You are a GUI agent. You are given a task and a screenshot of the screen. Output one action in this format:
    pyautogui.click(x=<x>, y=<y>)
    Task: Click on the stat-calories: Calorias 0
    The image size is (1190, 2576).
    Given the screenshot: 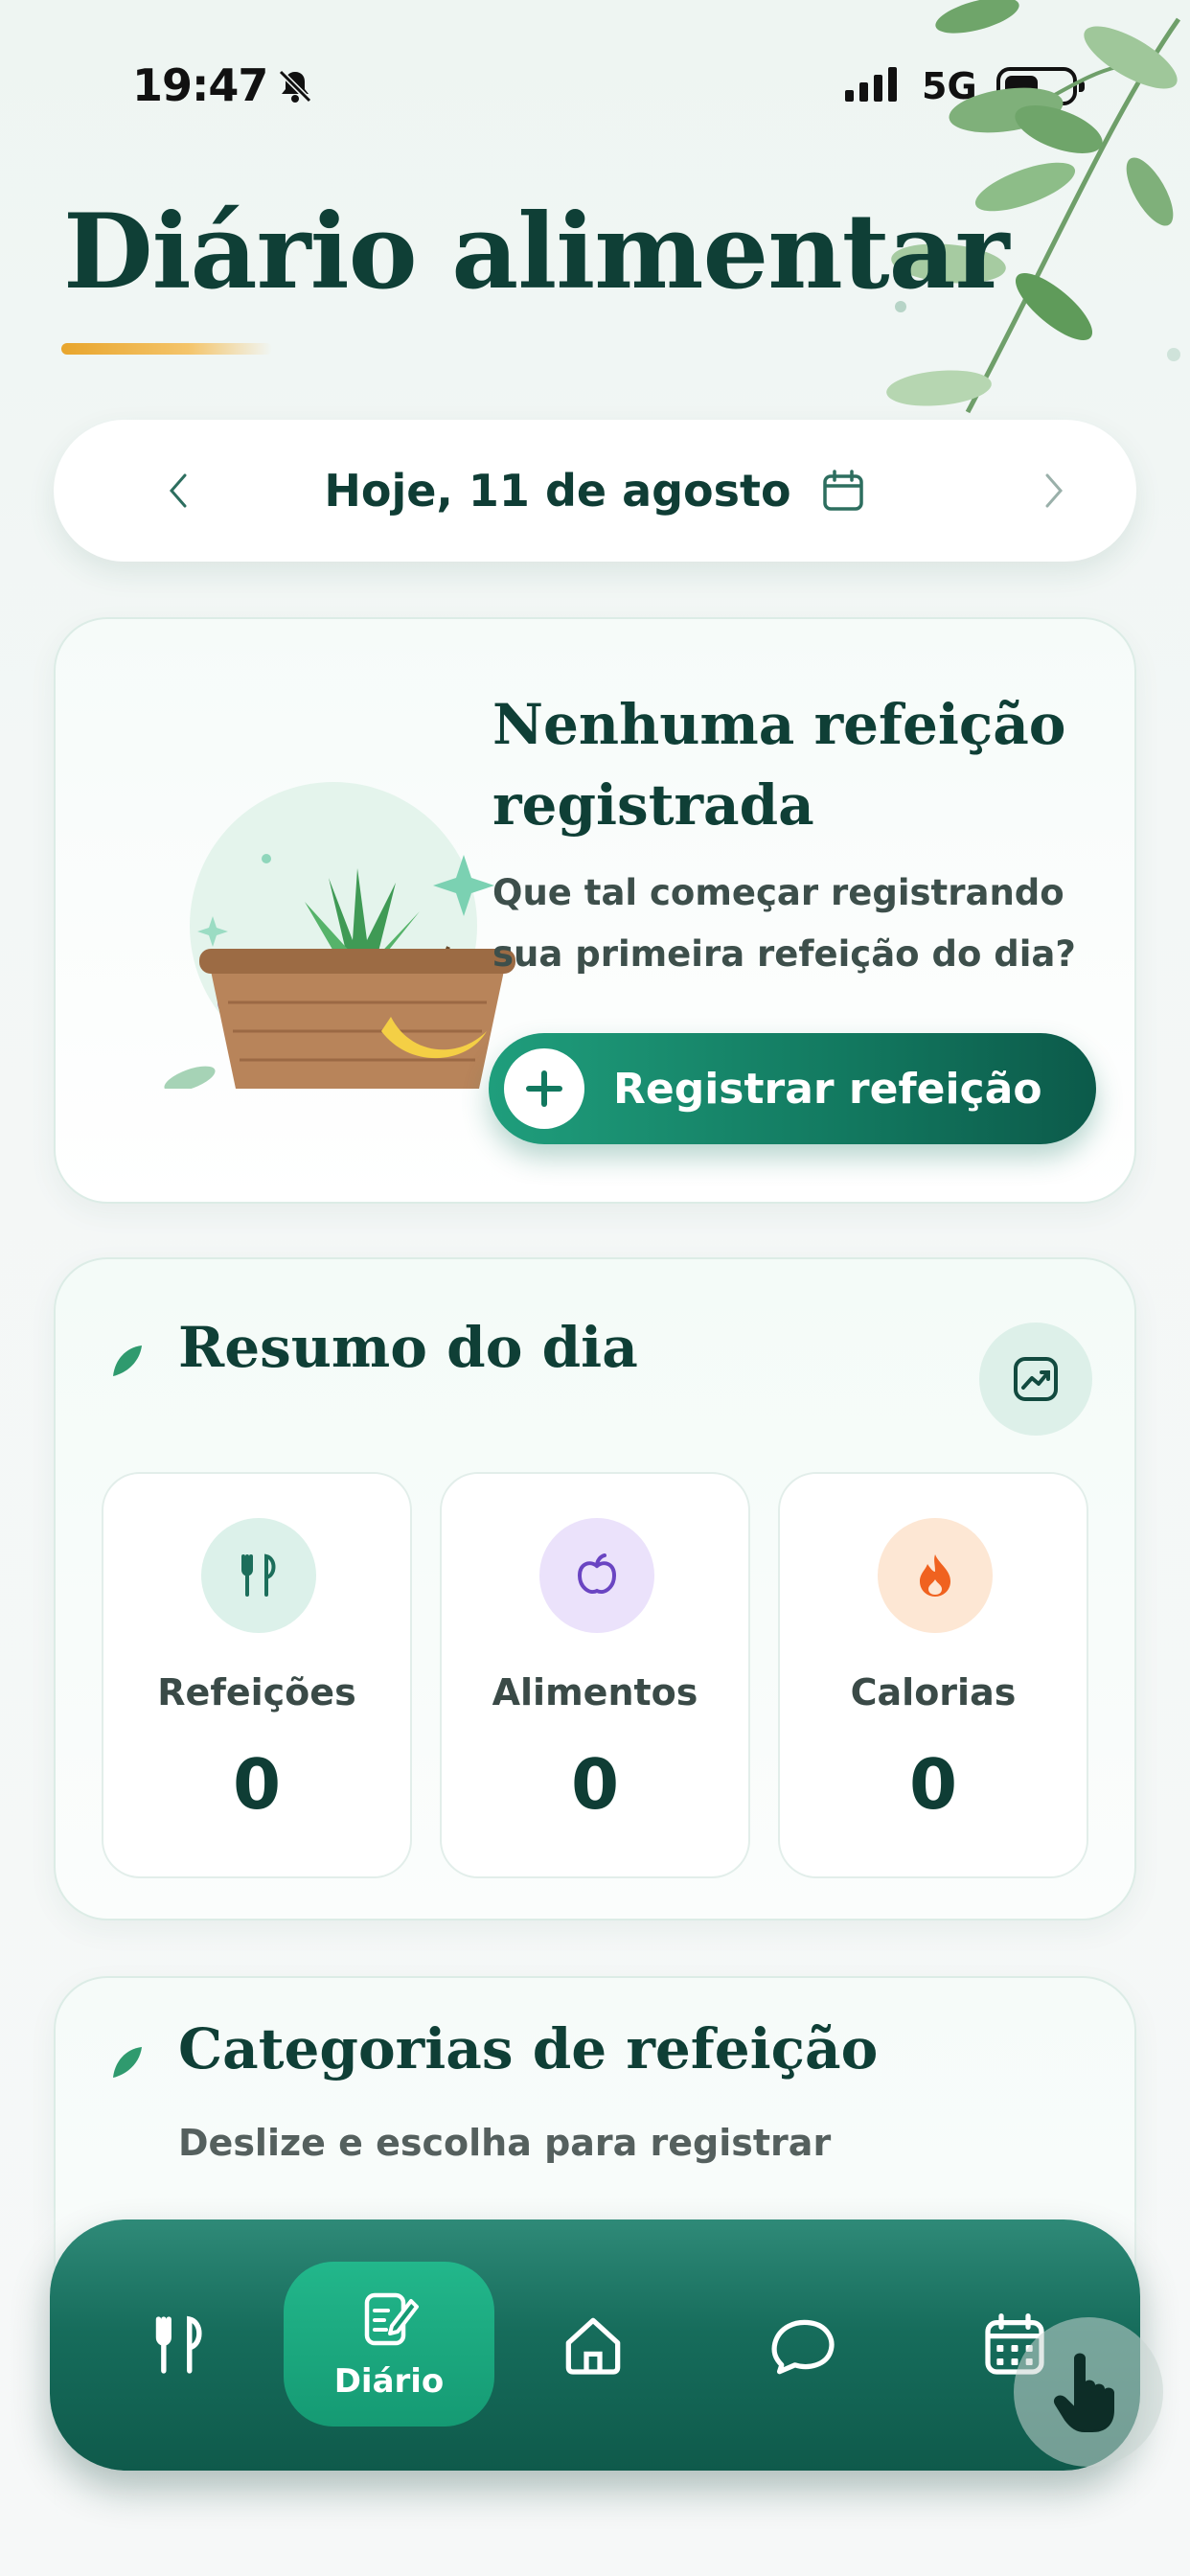 What is the action you would take?
    pyautogui.click(x=933, y=1675)
    